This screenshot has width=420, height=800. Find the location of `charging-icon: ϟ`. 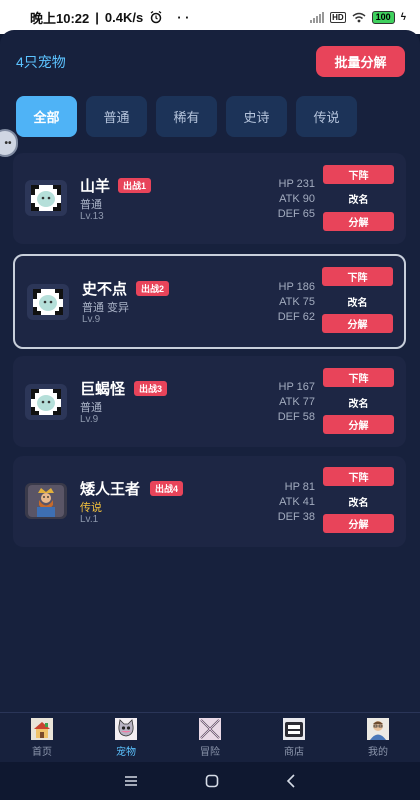

charging-icon: ϟ is located at coordinates (403, 17).